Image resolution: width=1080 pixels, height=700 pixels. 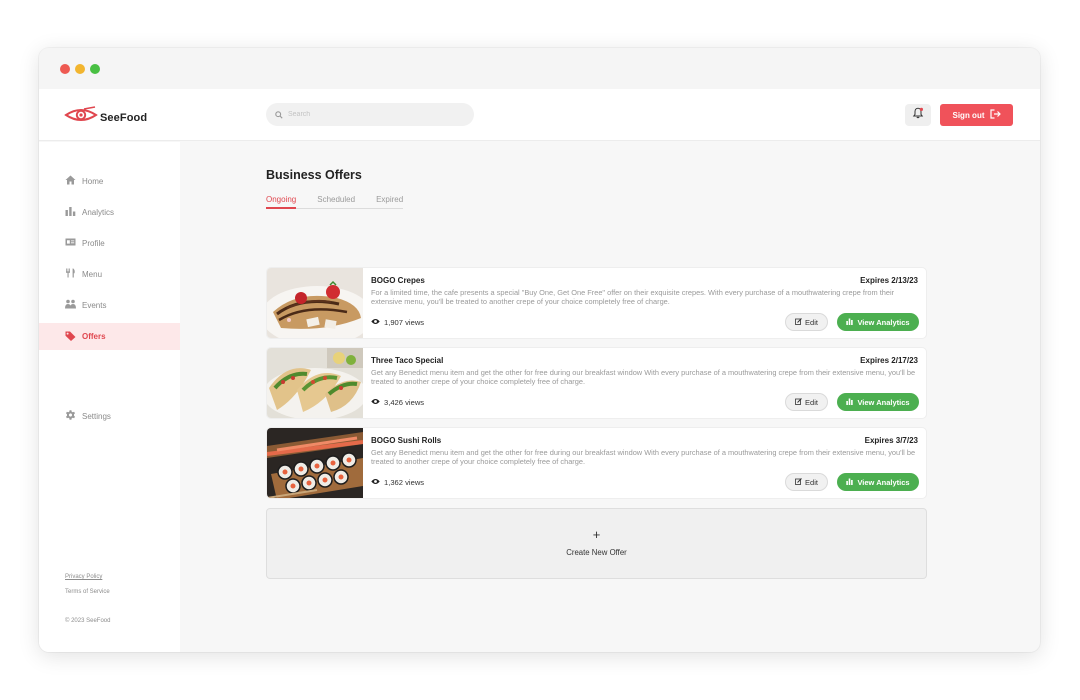 I want to click on sidebar-item-profile: Profile, so click(x=109, y=243).